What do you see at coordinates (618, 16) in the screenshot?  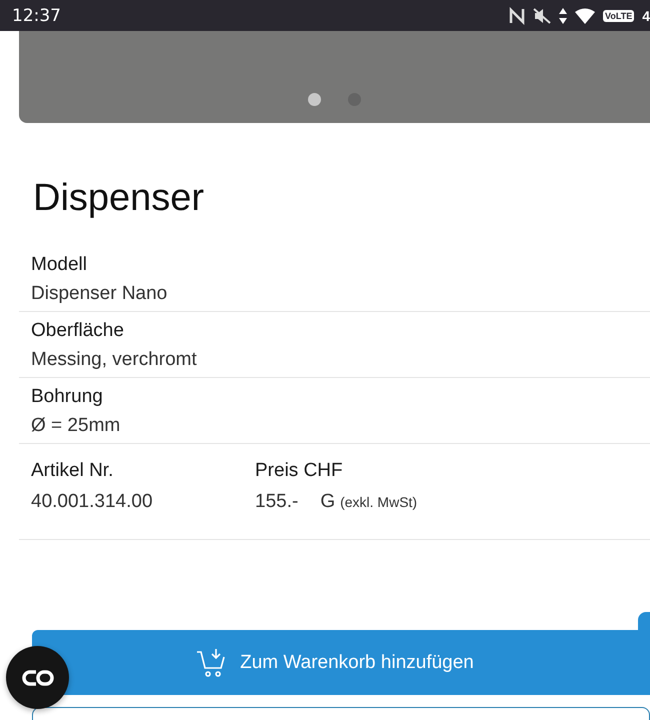 I see `volte-badge: VoLTE` at bounding box center [618, 16].